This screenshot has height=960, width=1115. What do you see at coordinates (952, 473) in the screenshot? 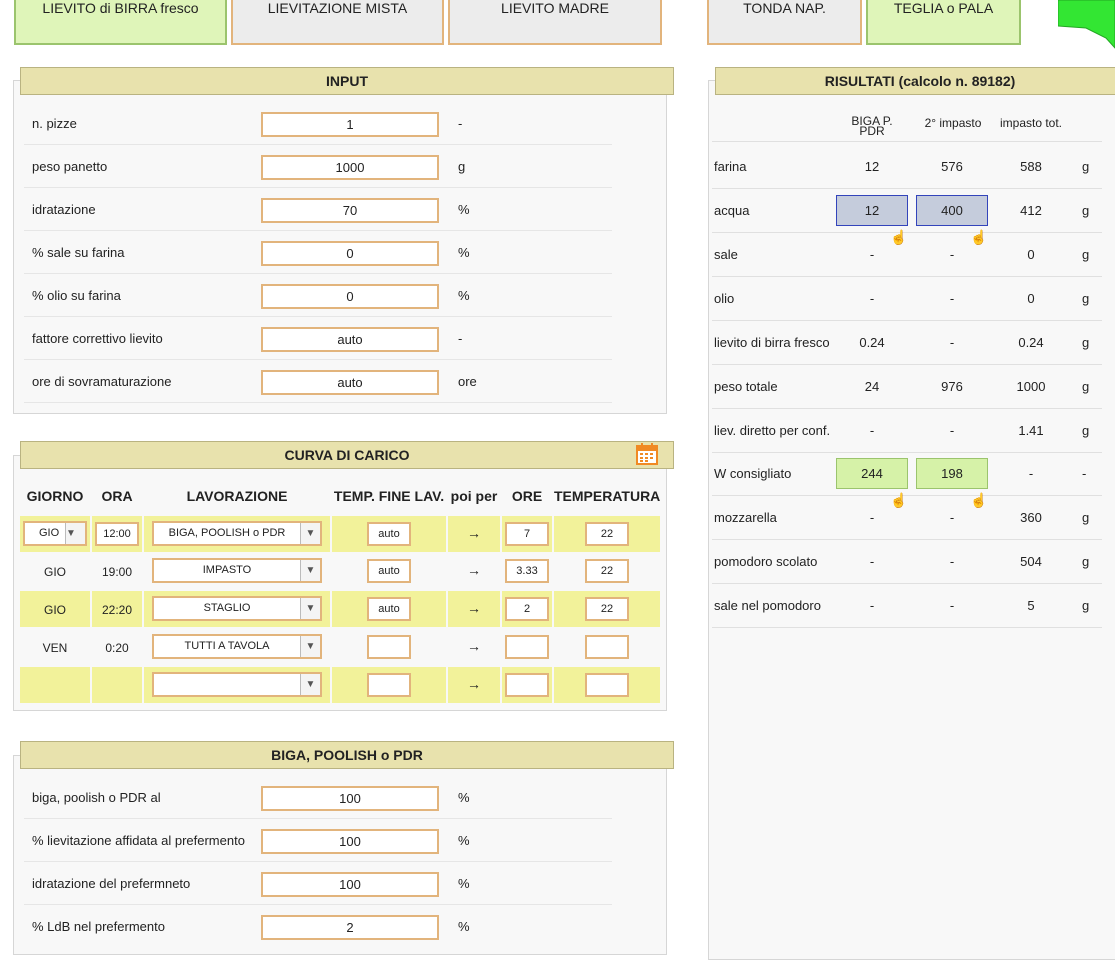
I see `results-w-impasto-cell: 198` at bounding box center [952, 473].